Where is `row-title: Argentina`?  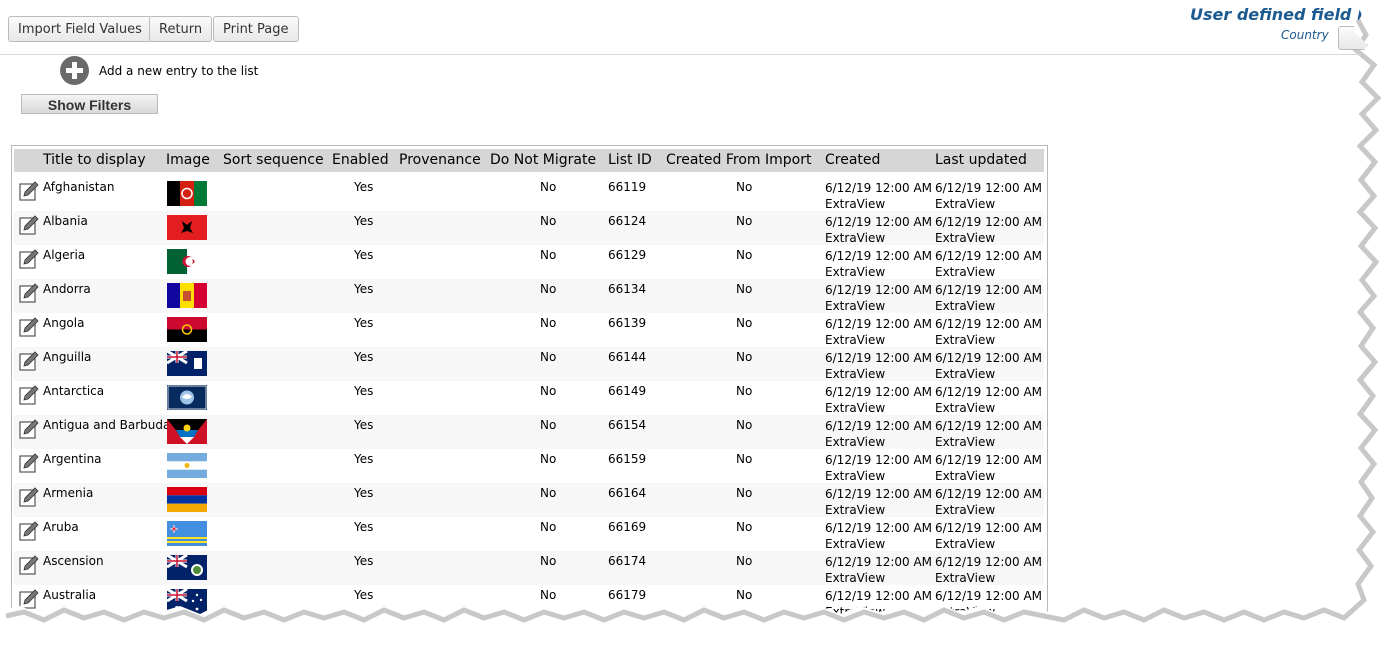 row-title: Argentina is located at coordinates (72, 459).